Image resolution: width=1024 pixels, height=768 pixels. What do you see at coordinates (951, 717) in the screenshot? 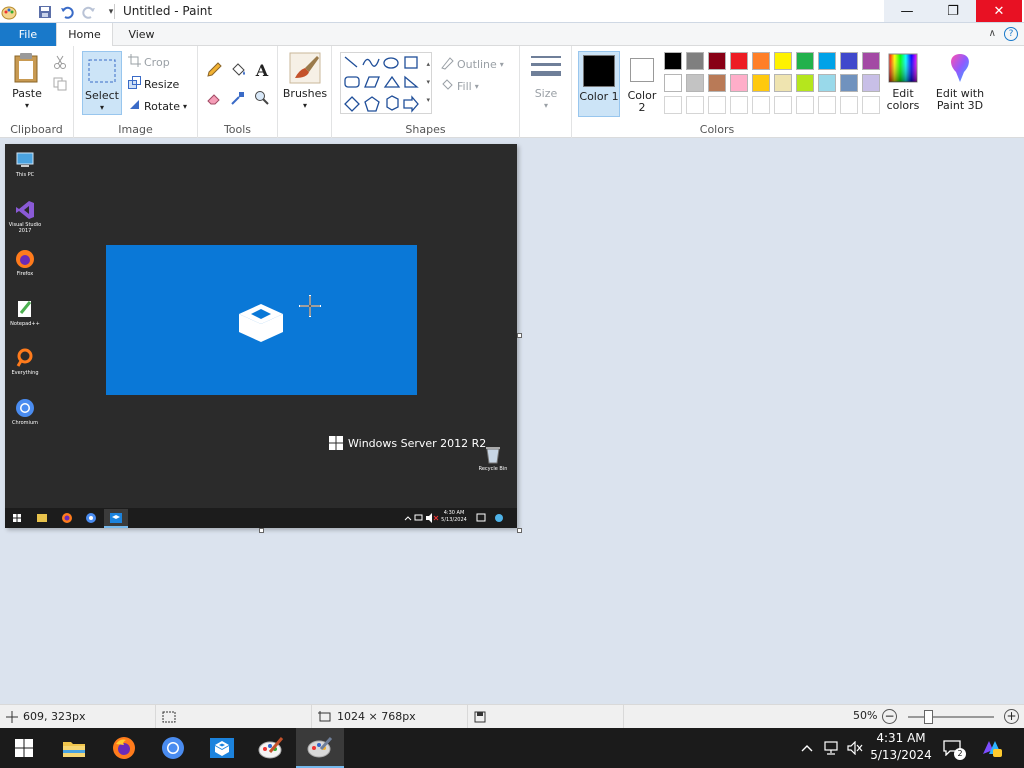
I see `zoom-slider-track` at bounding box center [951, 717].